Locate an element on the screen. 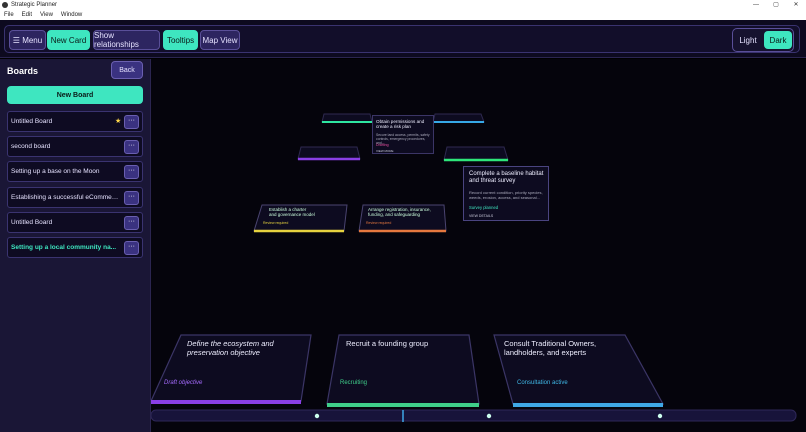  tooltips-button: Tooltips is located at coordinates (180, 40).